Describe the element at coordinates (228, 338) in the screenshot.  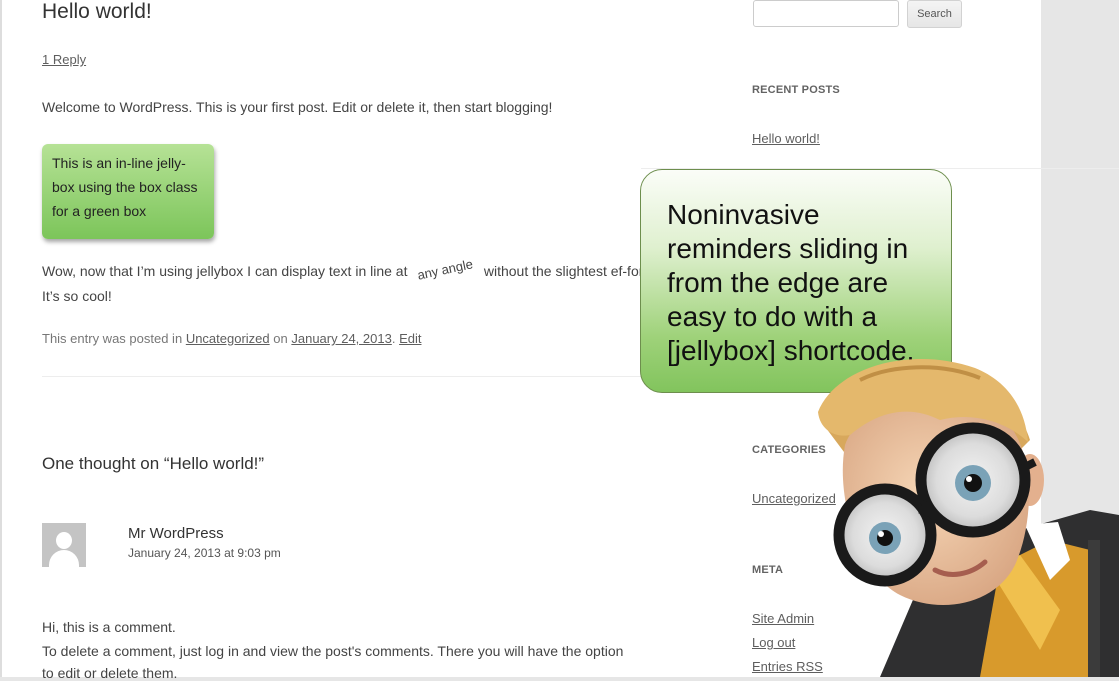
I see `category-link: Uncategorized` at that location.